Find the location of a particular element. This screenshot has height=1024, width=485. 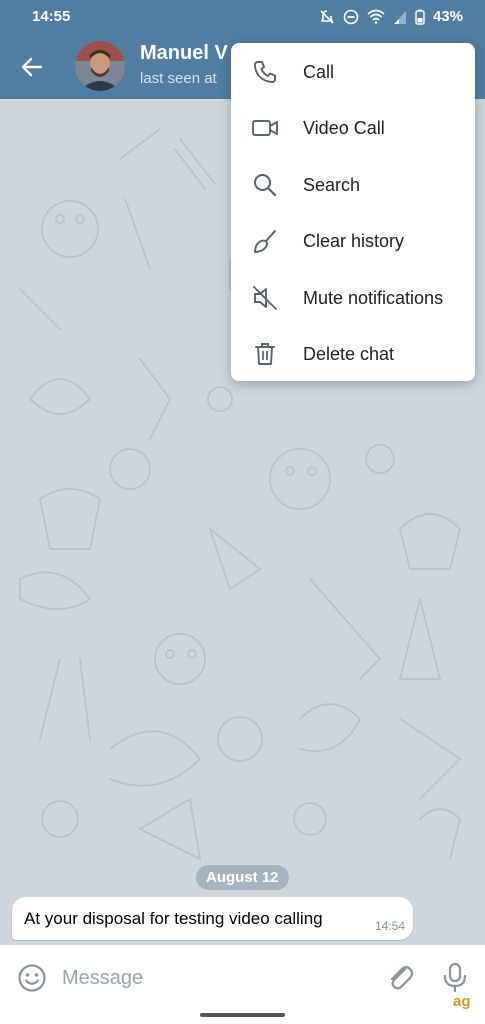

contact-name: Manuel V is located at coordinates (184, 53).